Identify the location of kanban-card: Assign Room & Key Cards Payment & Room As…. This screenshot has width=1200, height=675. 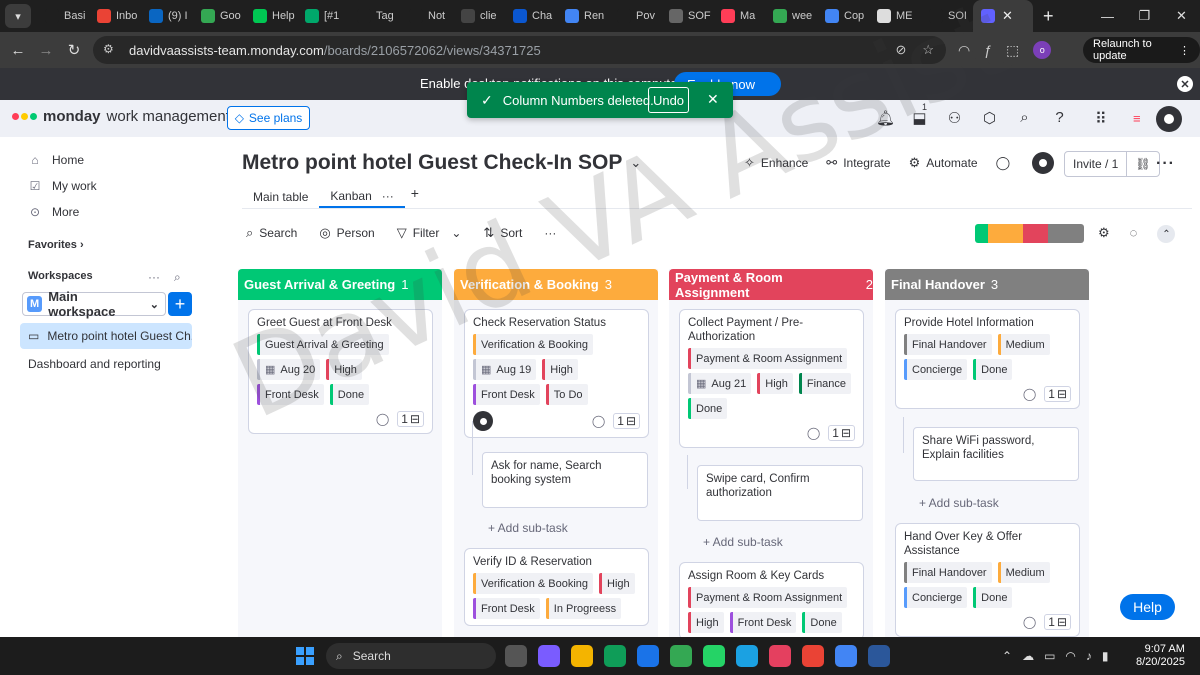
(771, 601).